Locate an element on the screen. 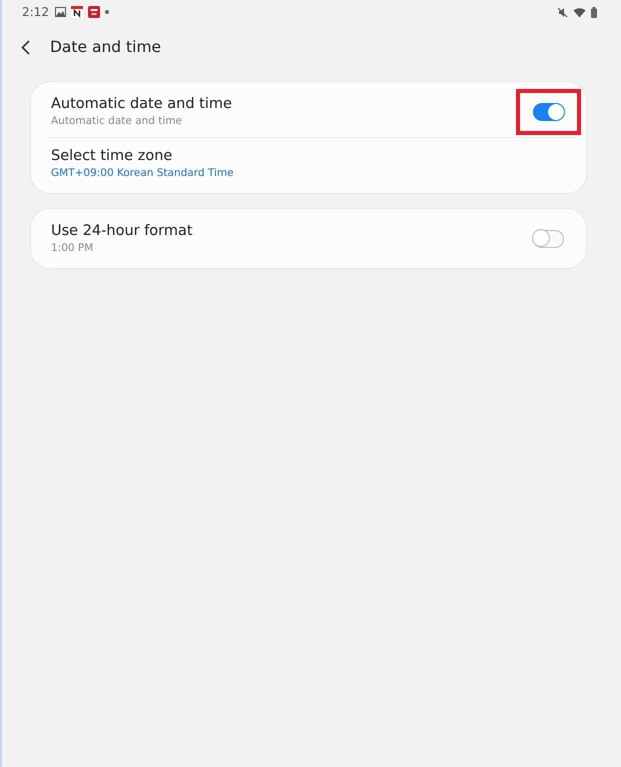  setting-summary: 1:00 PM is located at coordinates (72, 248).